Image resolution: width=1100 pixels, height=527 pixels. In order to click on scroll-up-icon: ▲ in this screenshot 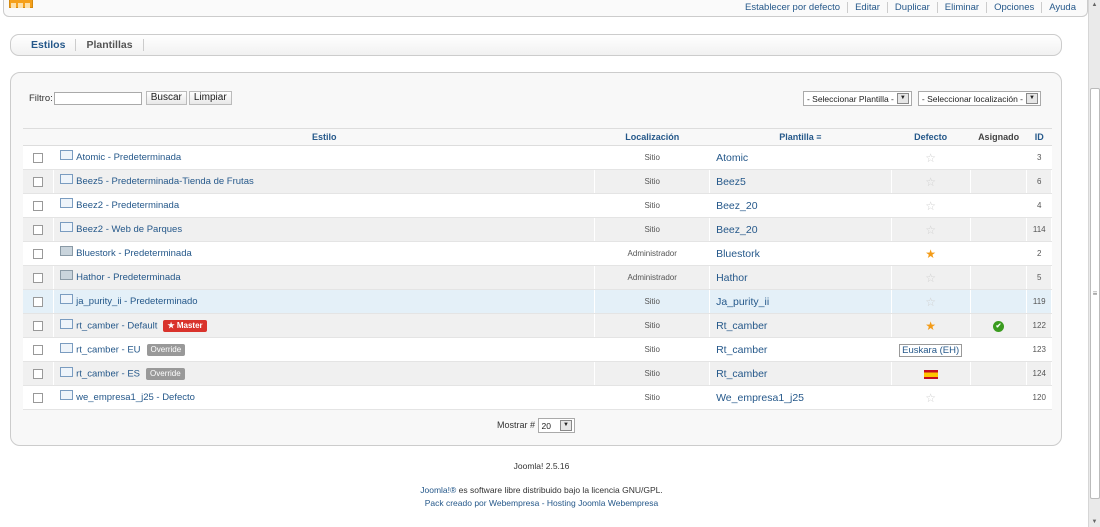, I will do `click(1094, 5)`.